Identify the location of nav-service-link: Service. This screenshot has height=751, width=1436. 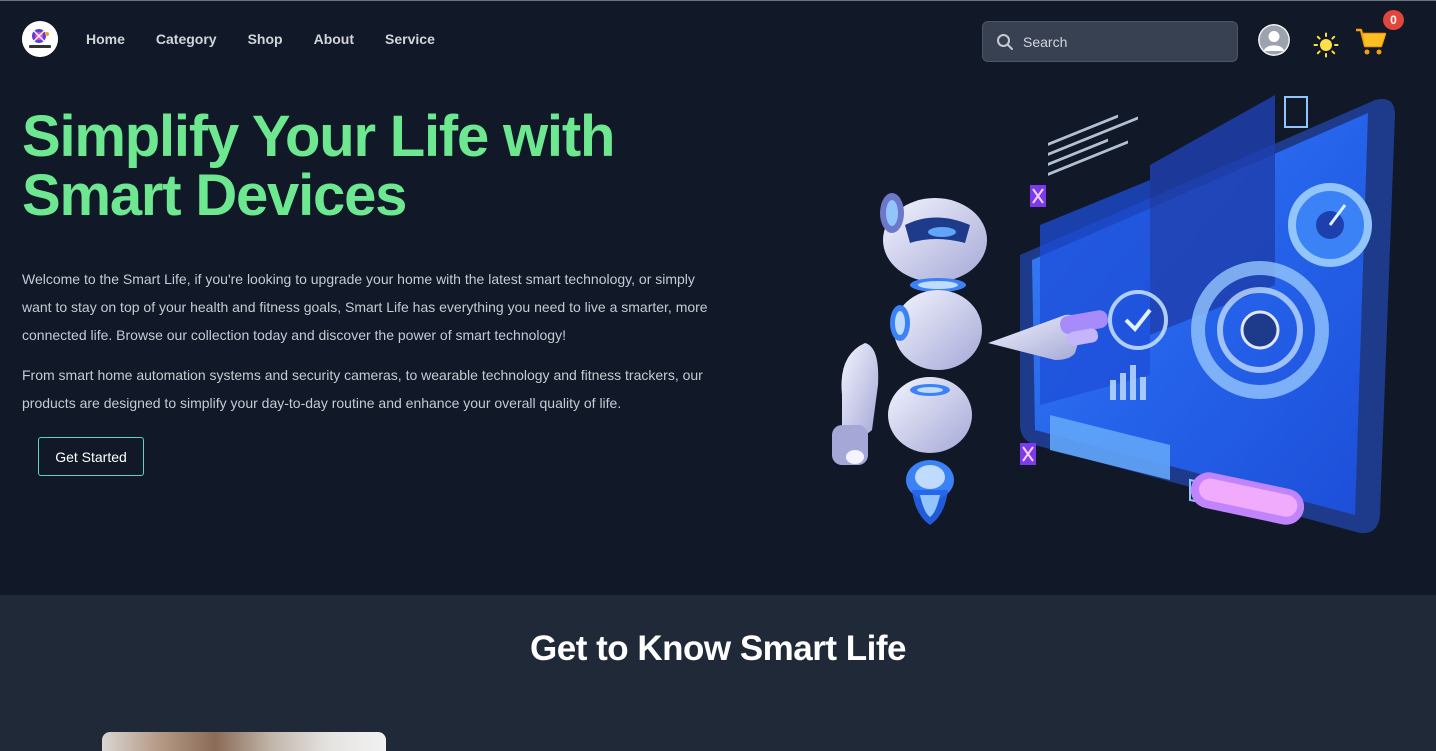
(410, 39).